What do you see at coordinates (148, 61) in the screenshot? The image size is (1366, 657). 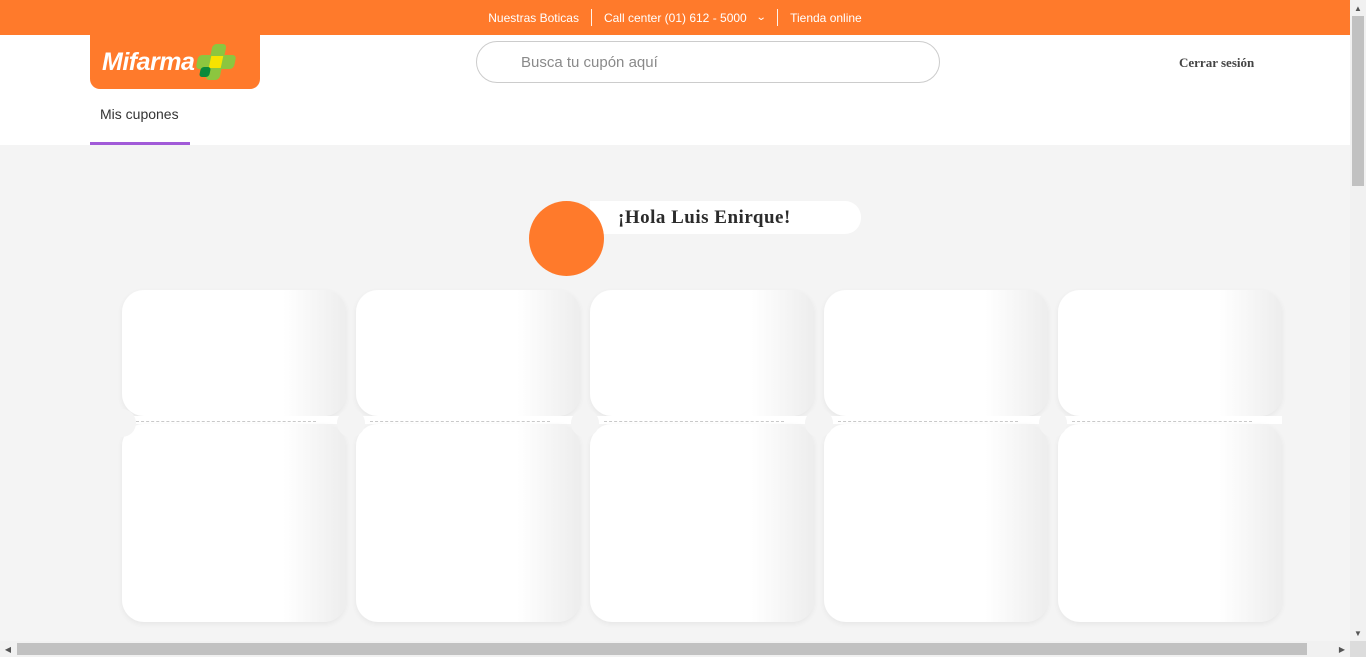 I see `logo-text: Mifarma` at bounding box center [148, 61].